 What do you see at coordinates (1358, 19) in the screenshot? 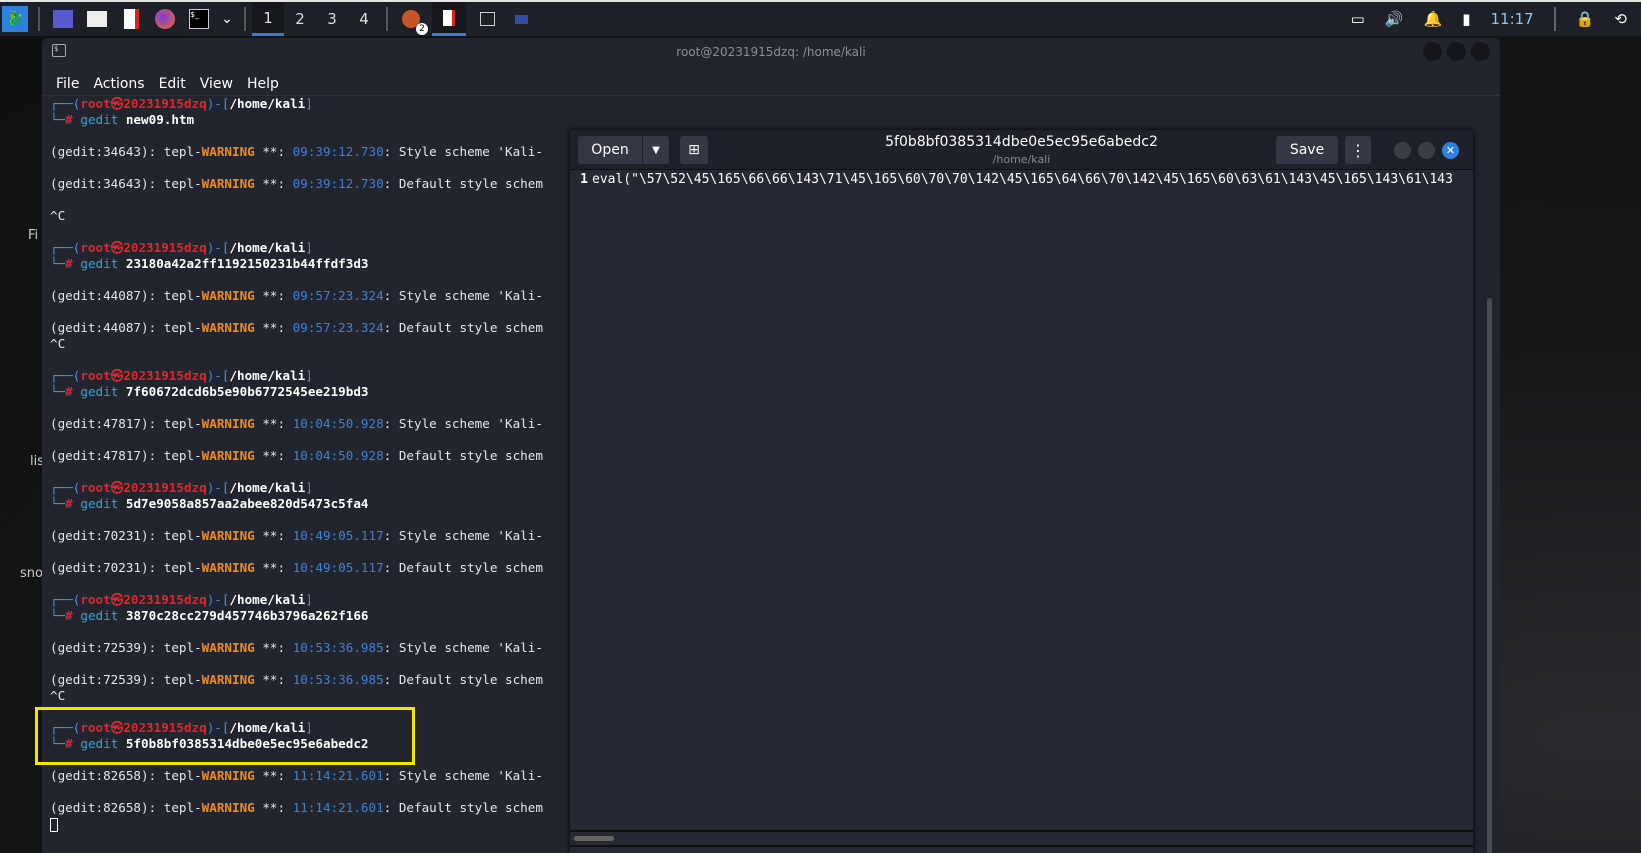
I see `network-icon: ▭` at bounding box center [1358, 19].